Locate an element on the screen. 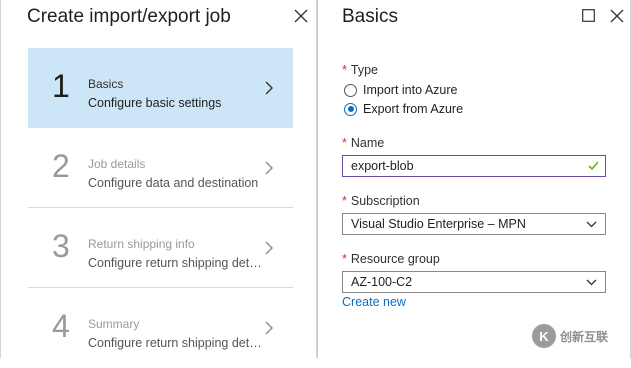 The image size is (631, 368). step-number: 4 is located at coordinates (61, 326).